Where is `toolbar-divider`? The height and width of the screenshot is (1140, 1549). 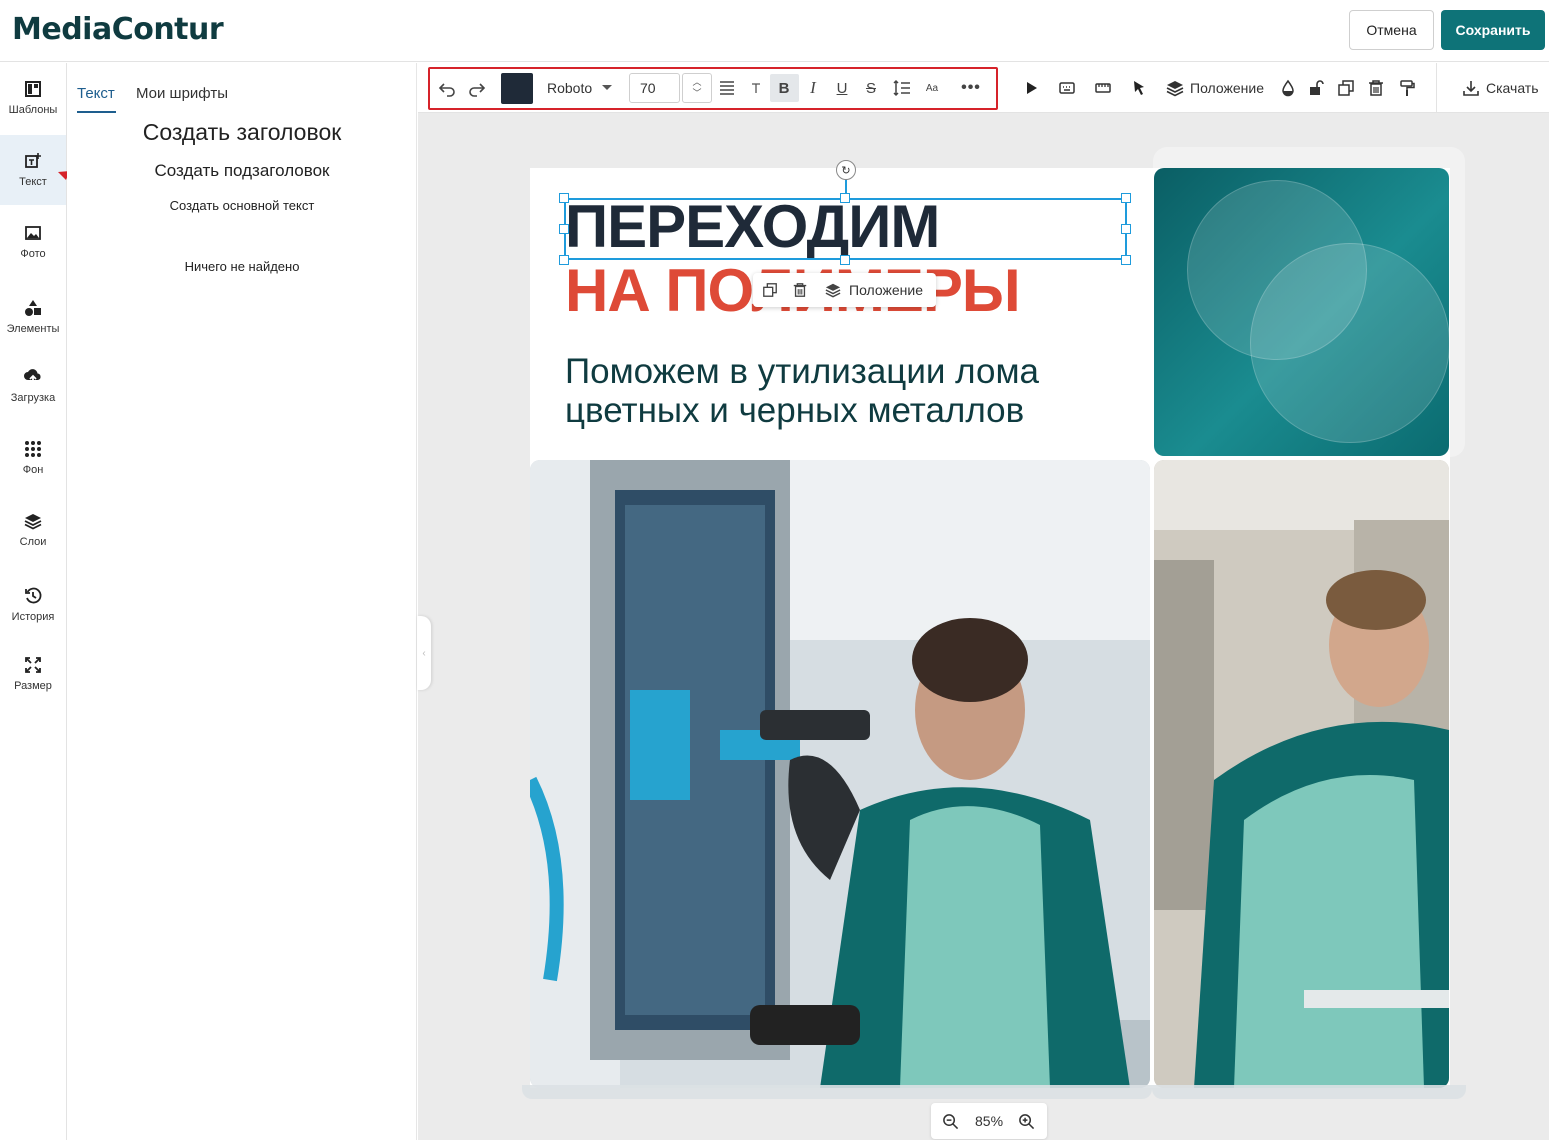 toolbar-divider is located at coordinates (1436, 88).